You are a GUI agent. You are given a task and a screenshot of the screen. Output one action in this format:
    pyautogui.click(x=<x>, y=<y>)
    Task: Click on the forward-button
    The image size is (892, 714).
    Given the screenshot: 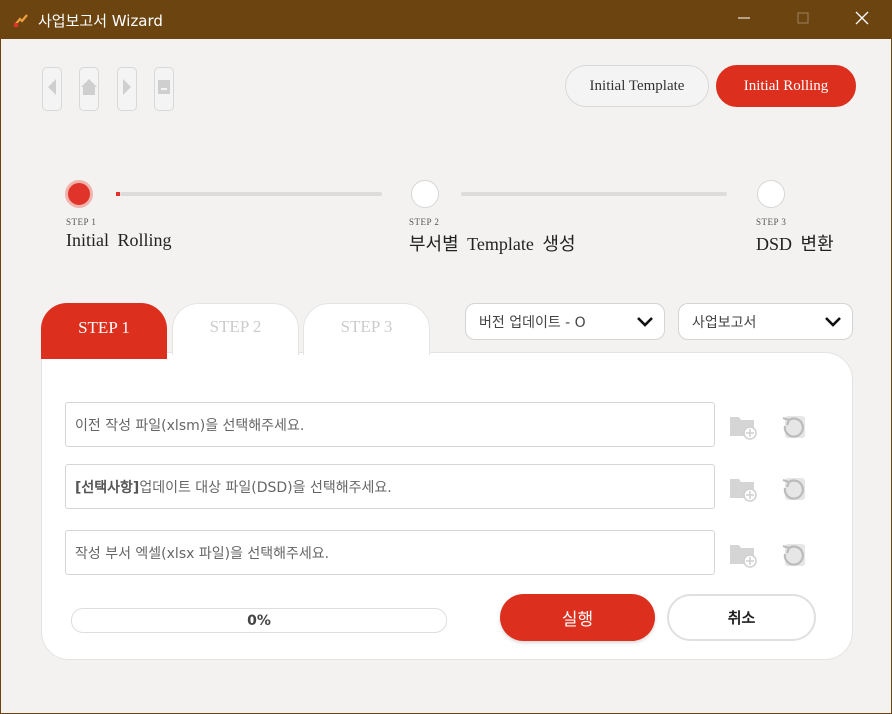 What is the action you would take?
    pyautogui.click(x=127, y=89)
    